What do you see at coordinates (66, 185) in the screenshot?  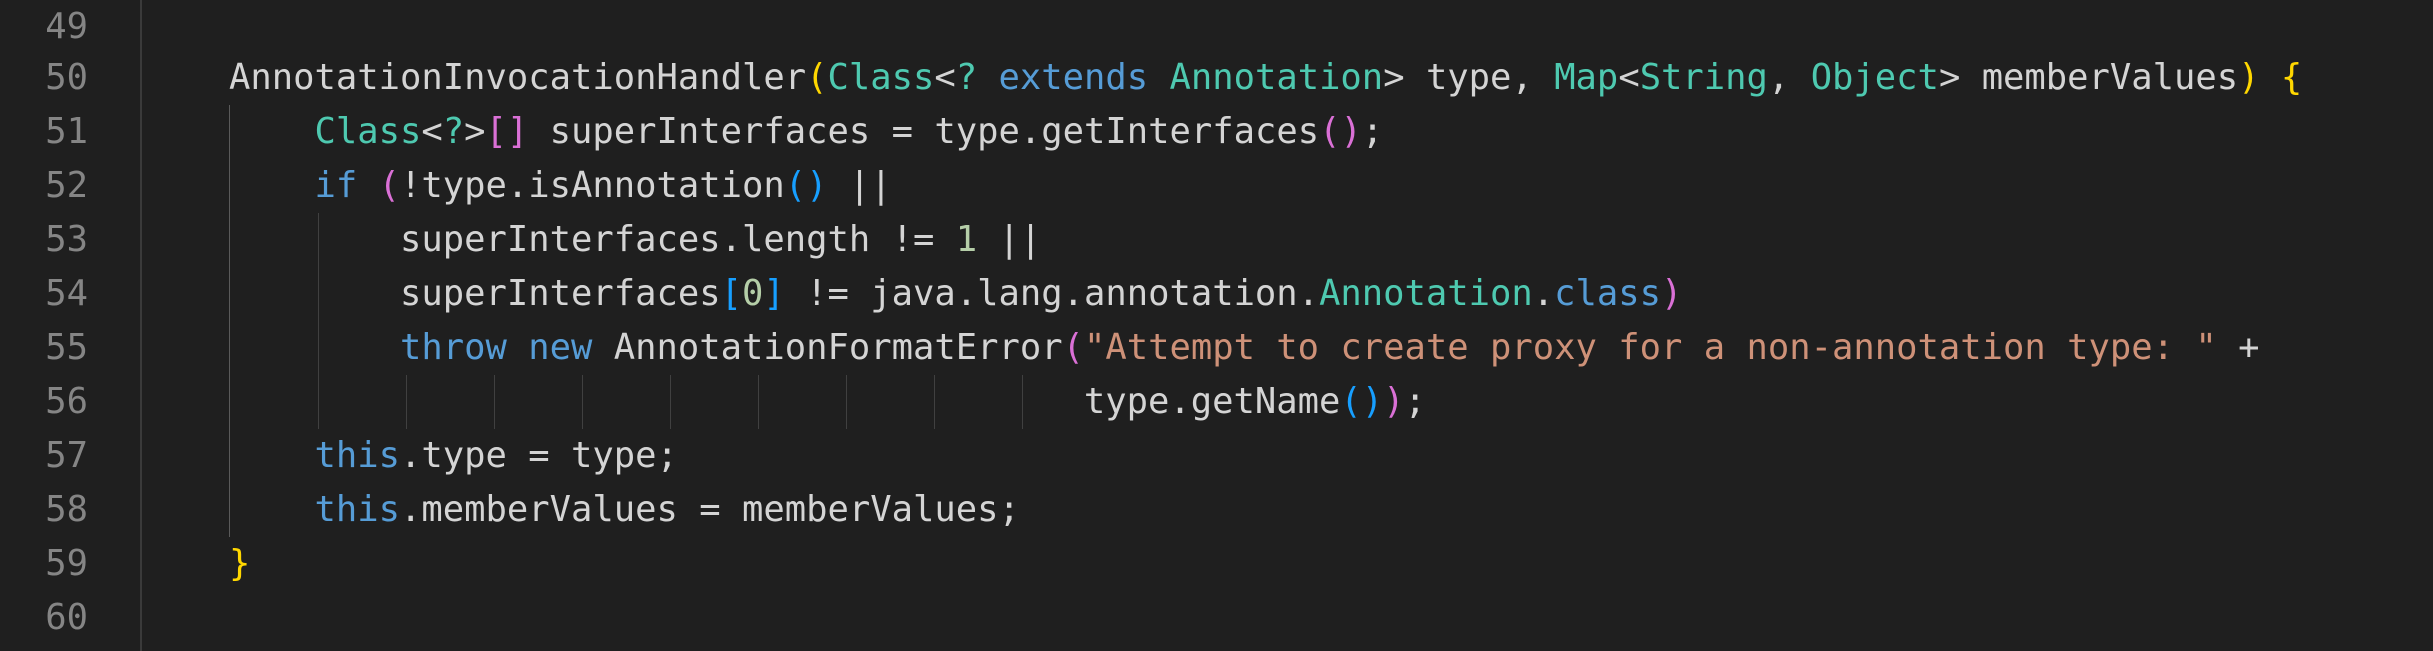 I see `line-number: 52` at bounding box center [66, 185].